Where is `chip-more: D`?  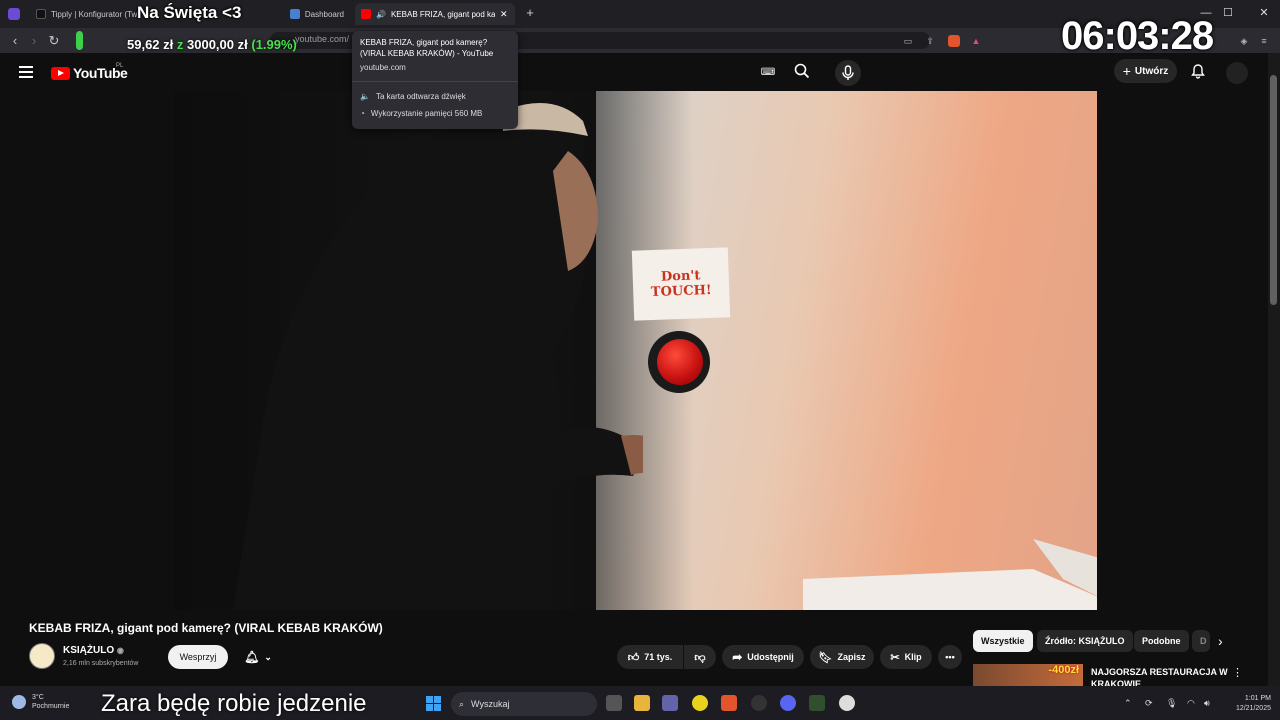 chip-more: D is located at coordinates (1201, 641).